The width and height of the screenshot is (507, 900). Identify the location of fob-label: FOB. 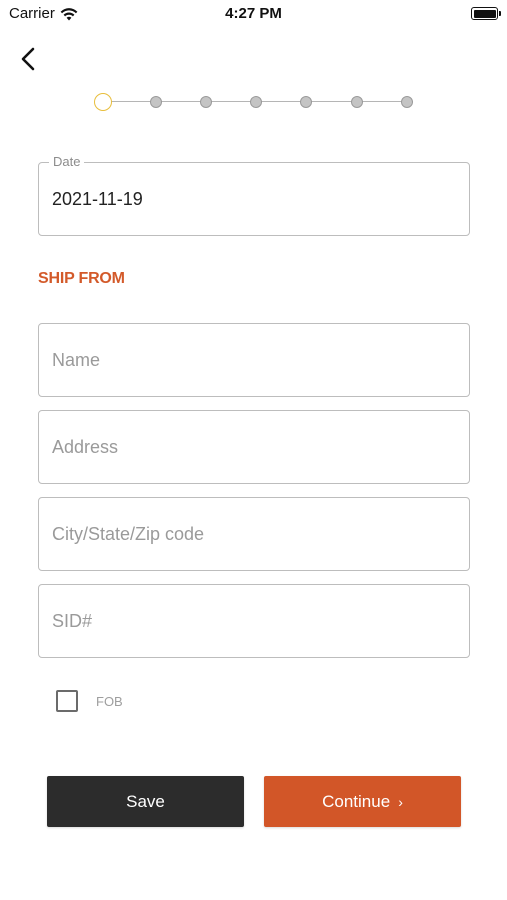
(109, 701).